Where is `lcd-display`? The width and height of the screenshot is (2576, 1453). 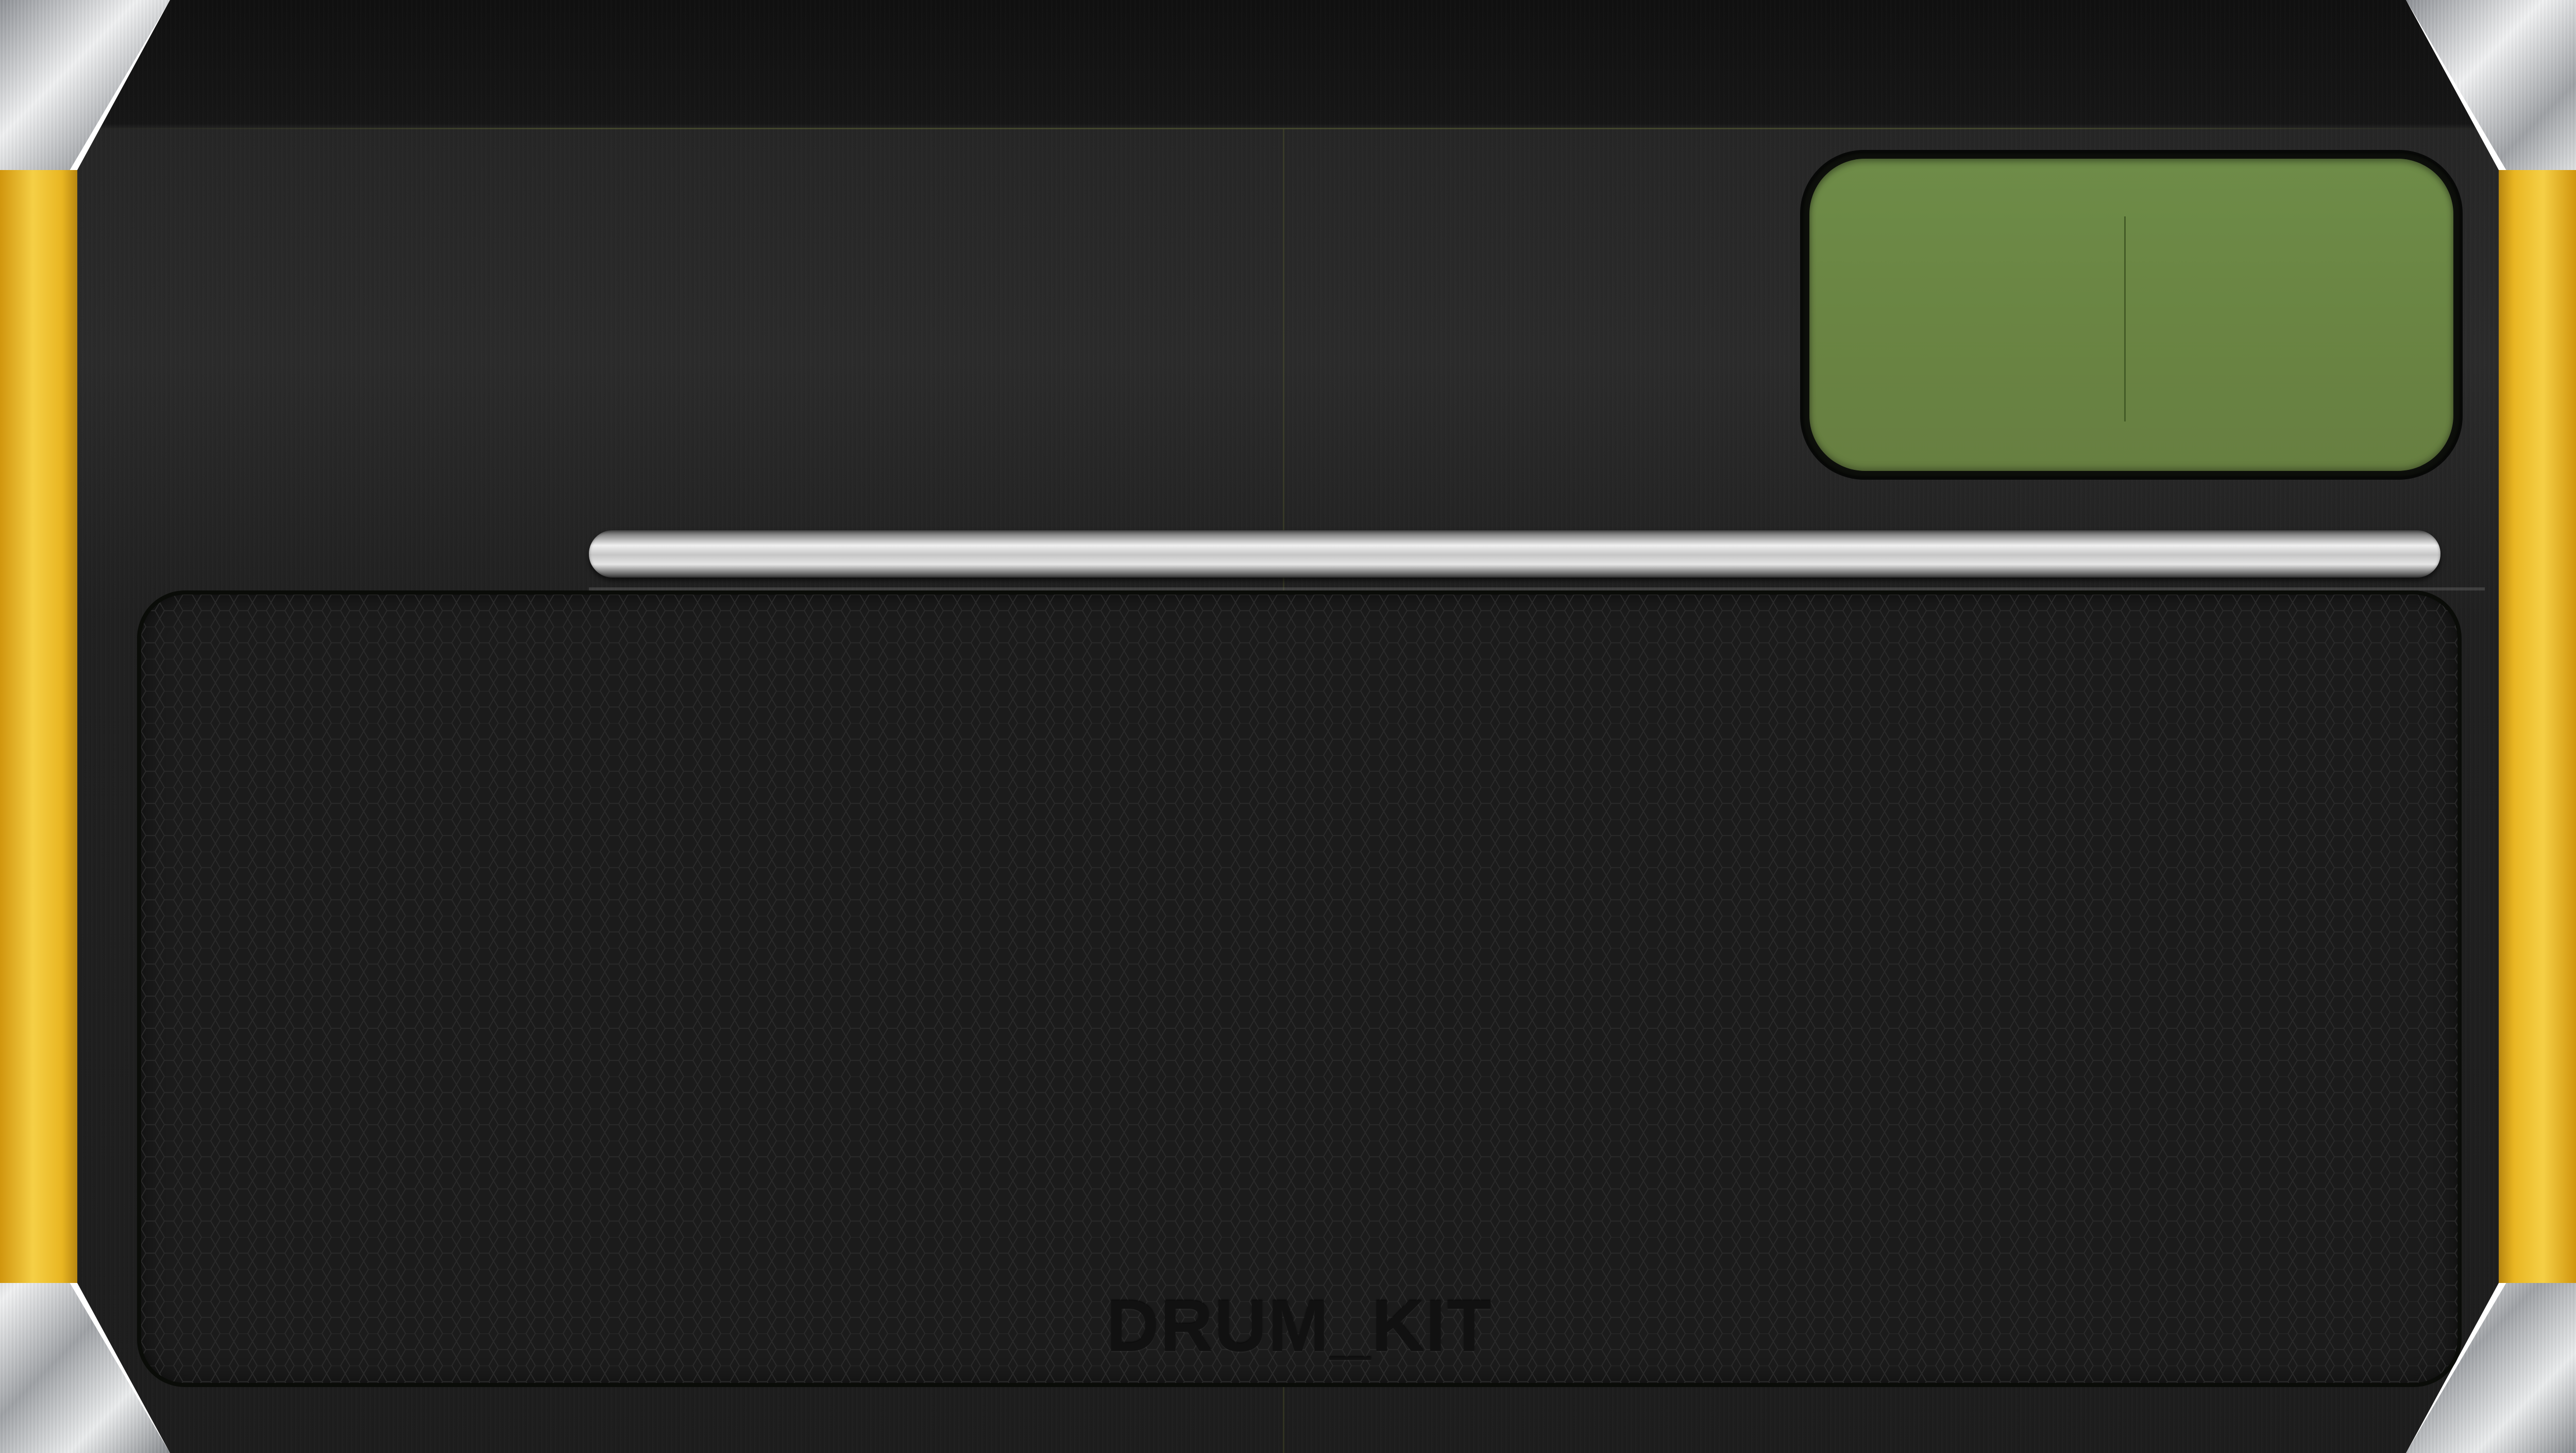 lcd-display is located at coordinates (2131, 315).